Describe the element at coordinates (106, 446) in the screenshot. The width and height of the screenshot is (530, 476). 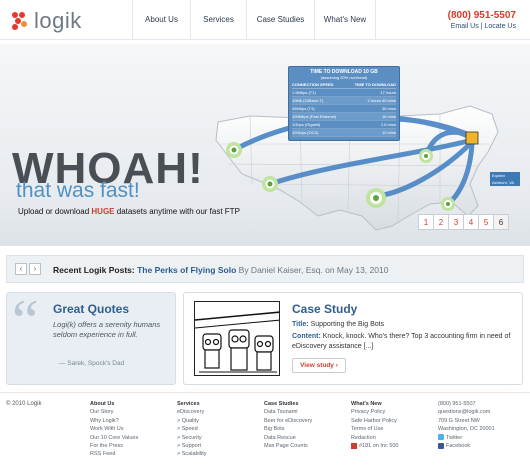
I see `footer-link: For the Press` at that location.